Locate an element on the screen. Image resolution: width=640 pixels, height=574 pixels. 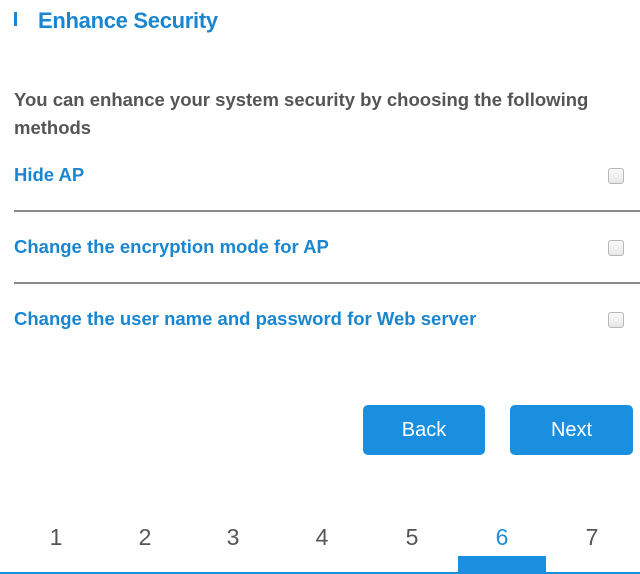
step-6-current: 6 is located at coordinates (502, 537).